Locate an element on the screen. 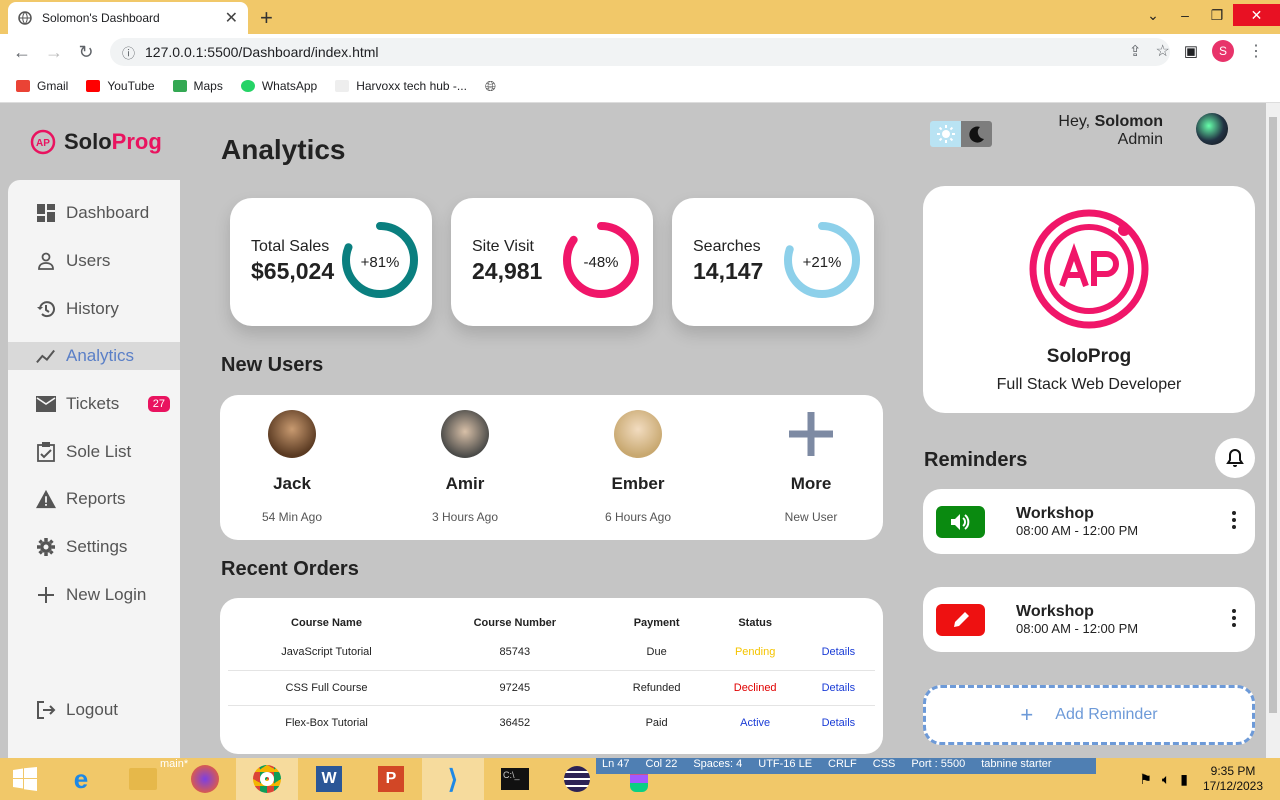 The image size is (1280, 800). insights-icon is located at coordinates (46, 356).